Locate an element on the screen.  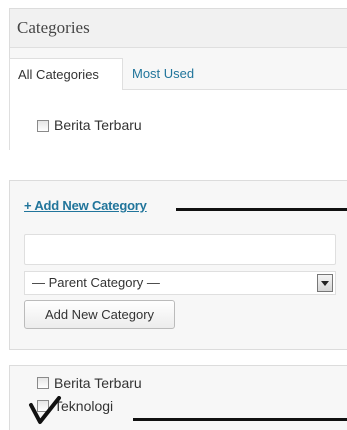
parent-category-selected: — Parent Category — is located at coordinates (96, 282).